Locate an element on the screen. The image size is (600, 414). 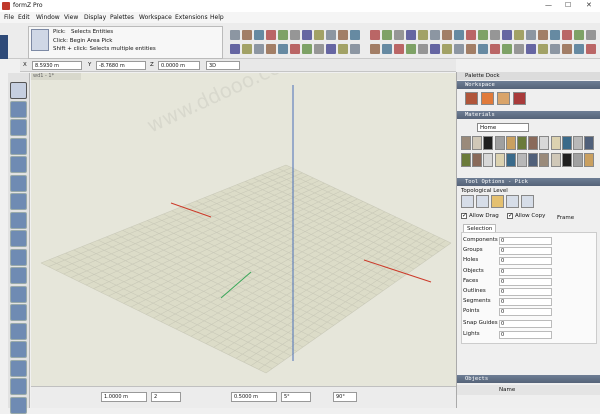
menu-window: Window is located at coordinates (48, 17).